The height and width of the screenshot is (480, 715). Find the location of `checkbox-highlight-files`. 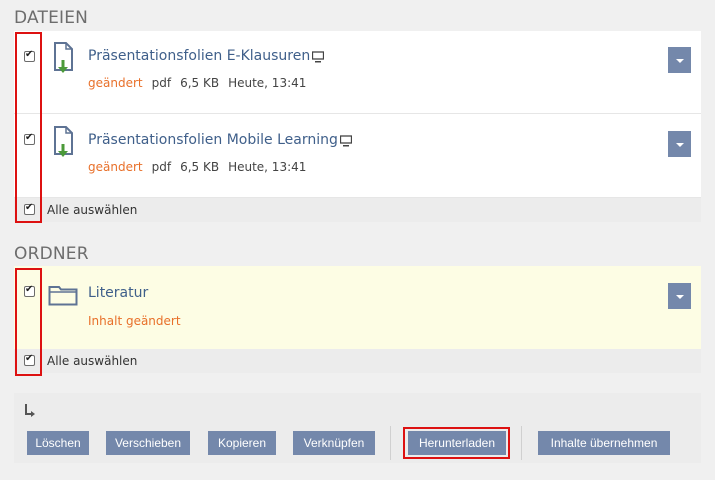

checkbox-highlight-files is located at coordinates (28, 127).